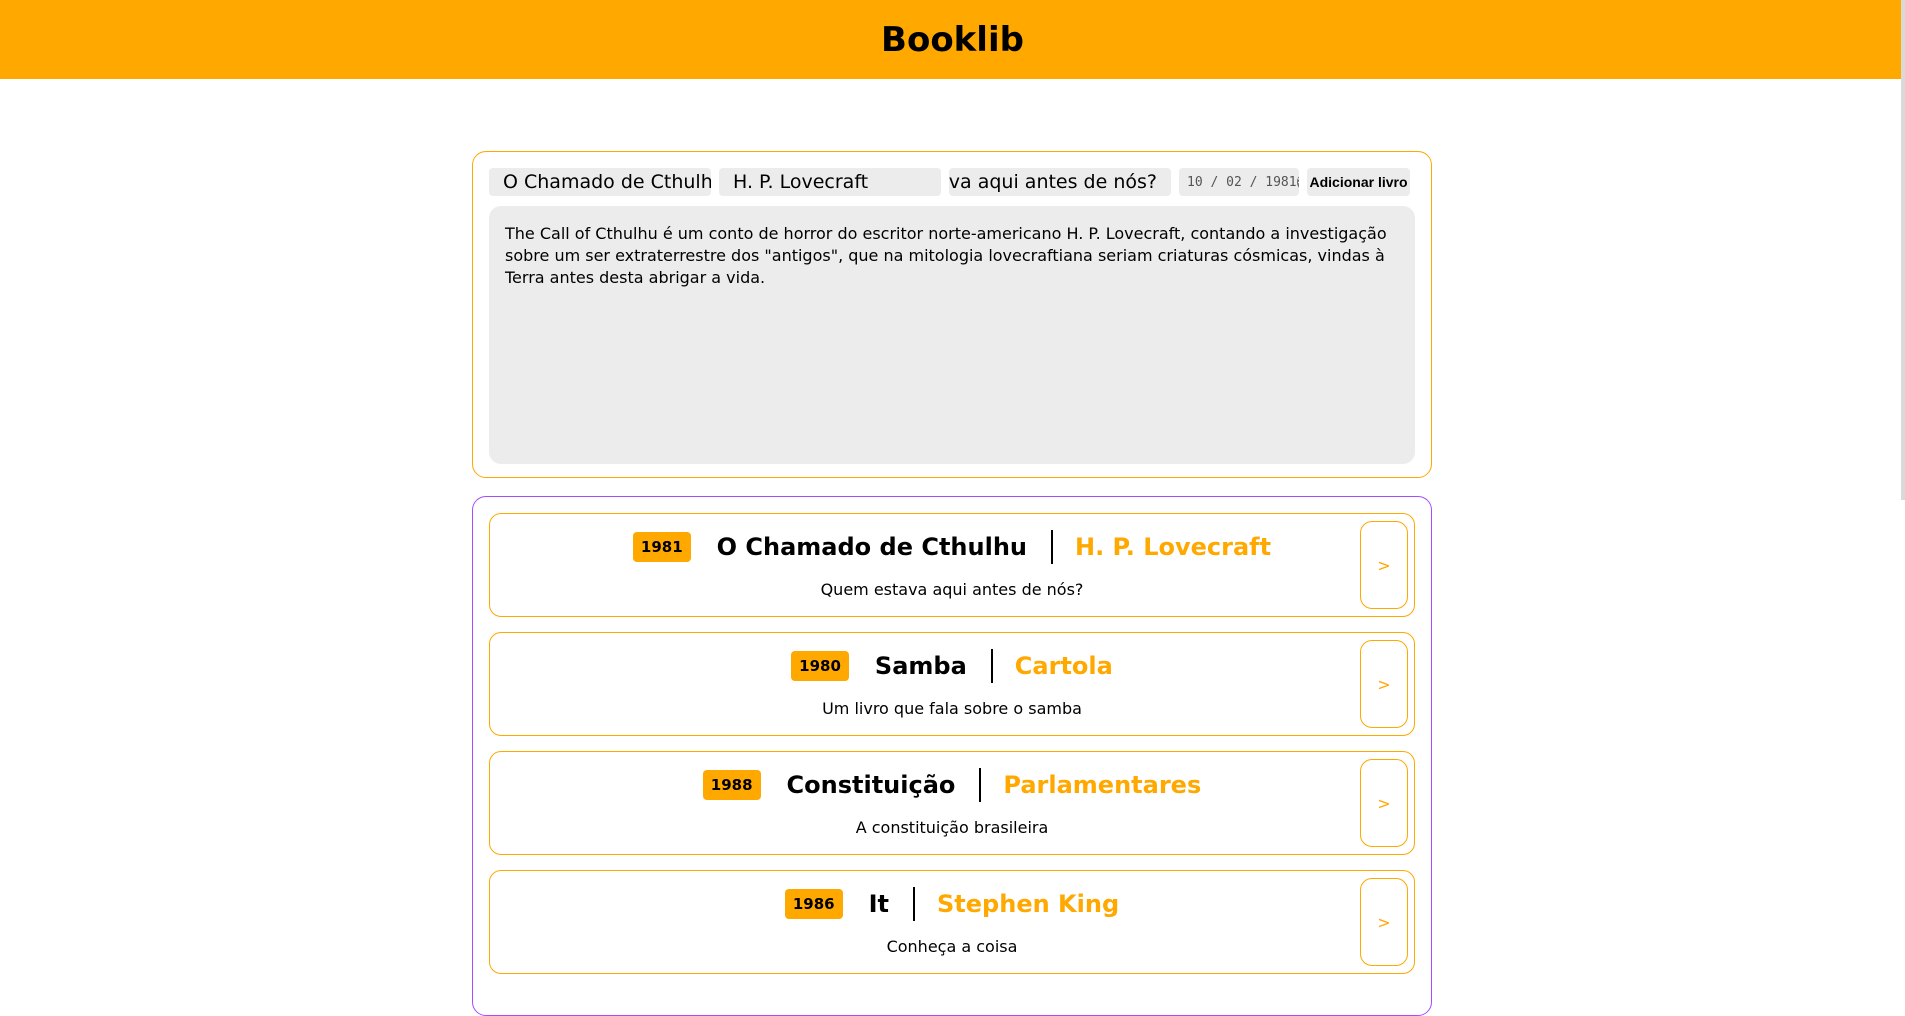 The height and width of the screenshot is (1016, 1905). Describe the element at coordinates (1903, 250) in the screenshot. I see `page-scrollbar` at that location.